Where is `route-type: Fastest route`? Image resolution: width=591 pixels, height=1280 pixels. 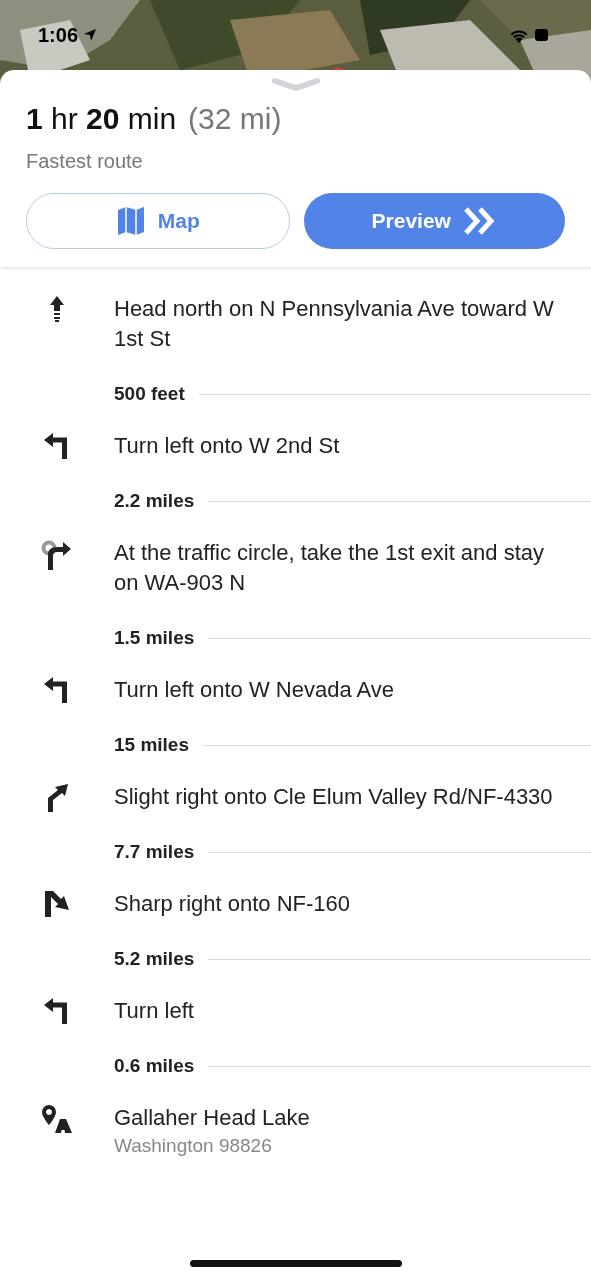
route-type: Fastest route is located at coordinates (85, 161).